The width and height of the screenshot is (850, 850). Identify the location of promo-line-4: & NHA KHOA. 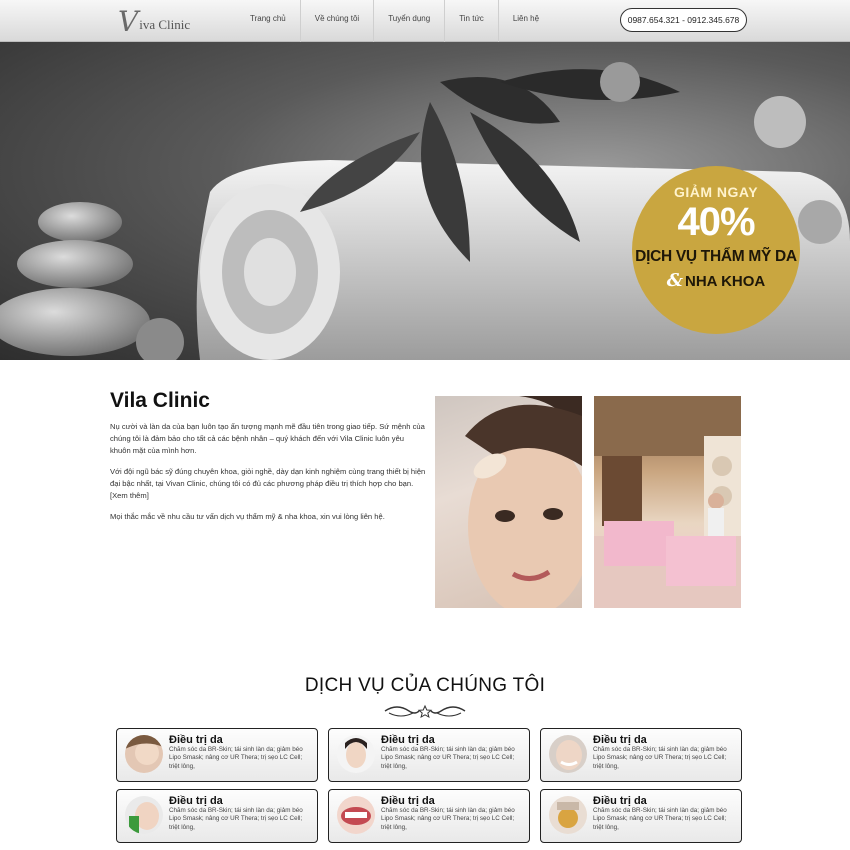
(716, 280).